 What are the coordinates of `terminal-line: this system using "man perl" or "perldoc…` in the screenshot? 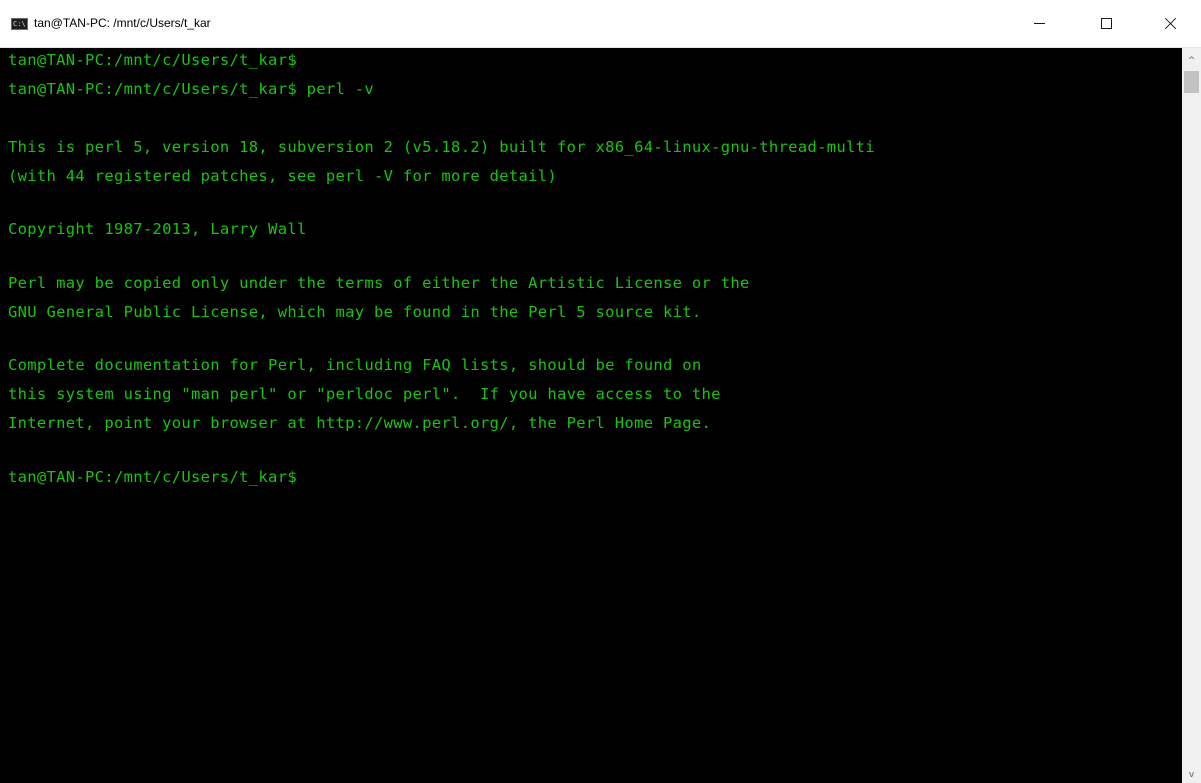 It's located at (364, 394).